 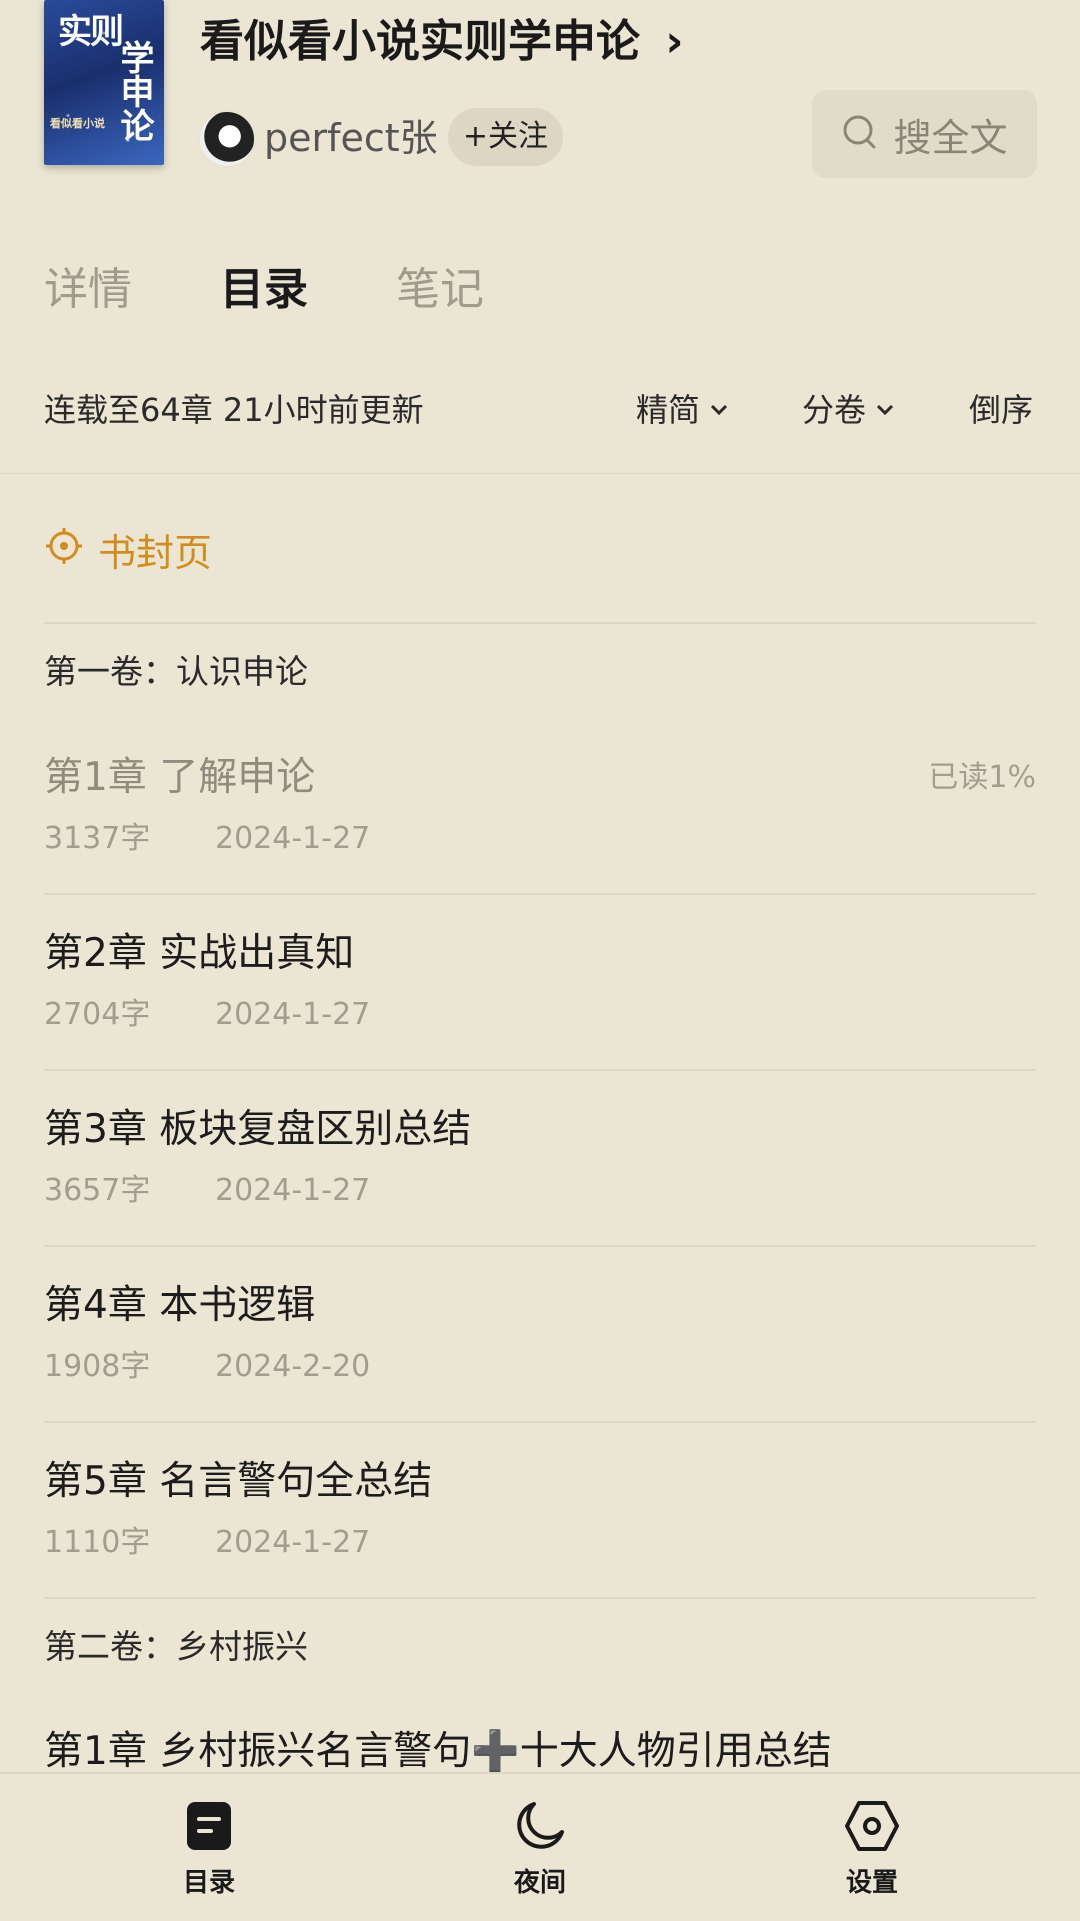 What do you see at coordinates (872, 1826) in the screenshot?
I see `settings-icon` at bounding box center [872, 1826].